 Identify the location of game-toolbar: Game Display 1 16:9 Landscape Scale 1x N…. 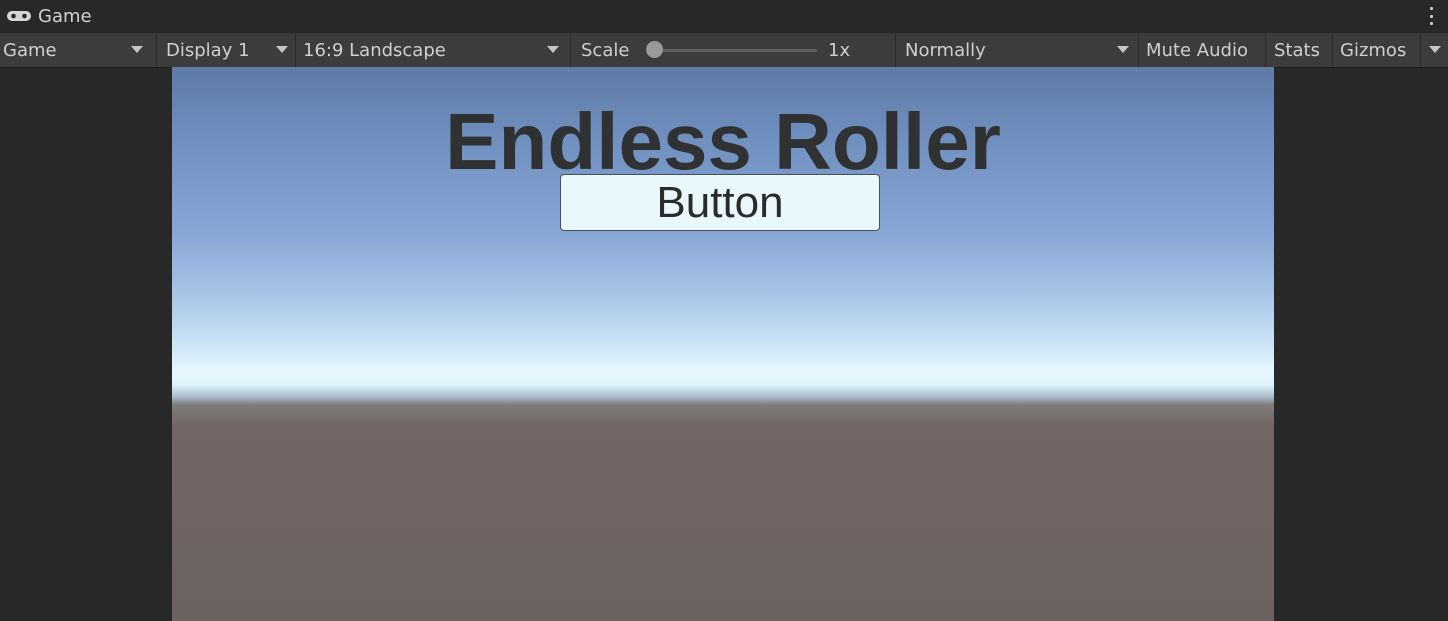
(724, 50).